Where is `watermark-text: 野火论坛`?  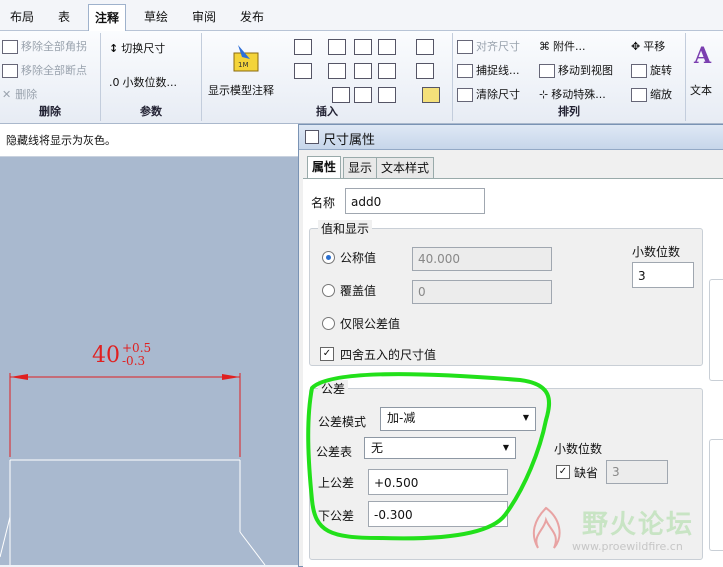
watermark-text: 野火论坛 is located at coordinates (638, 525).